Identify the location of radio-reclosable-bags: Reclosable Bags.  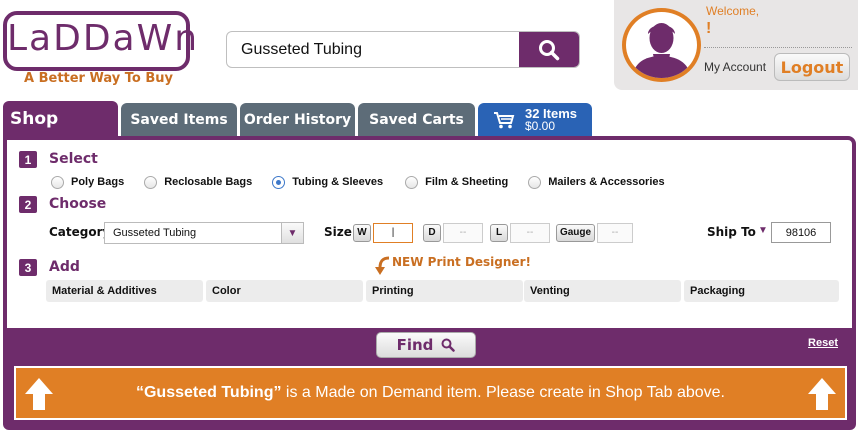
(198, 182).